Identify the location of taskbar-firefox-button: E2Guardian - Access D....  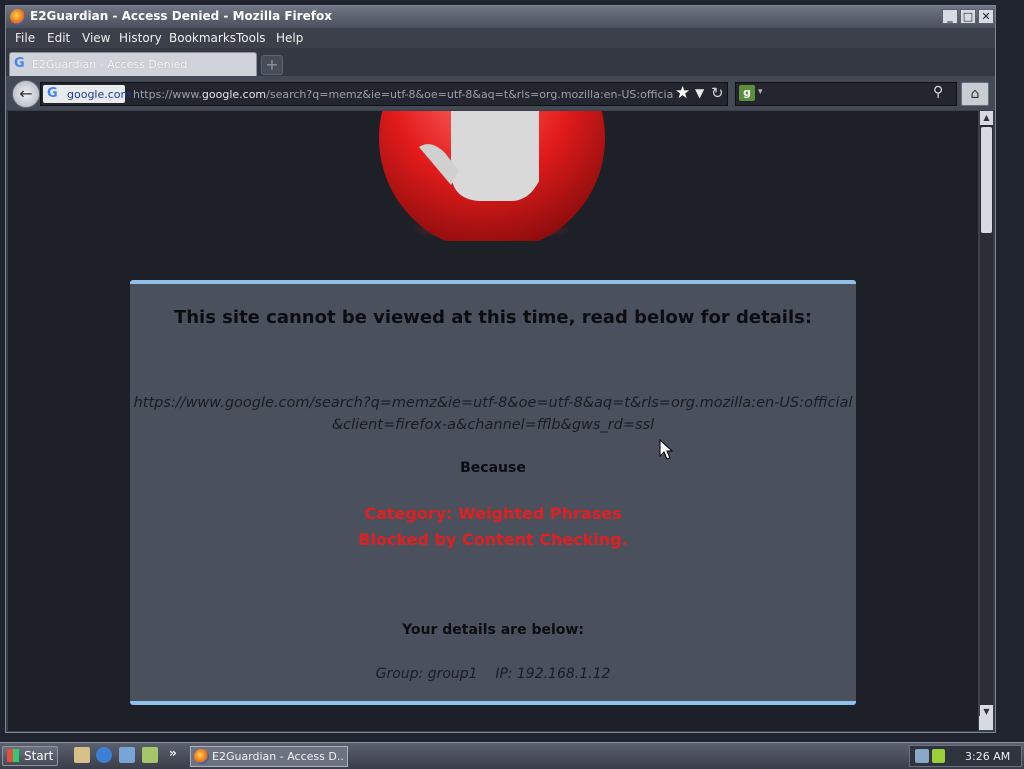
(269, 756).